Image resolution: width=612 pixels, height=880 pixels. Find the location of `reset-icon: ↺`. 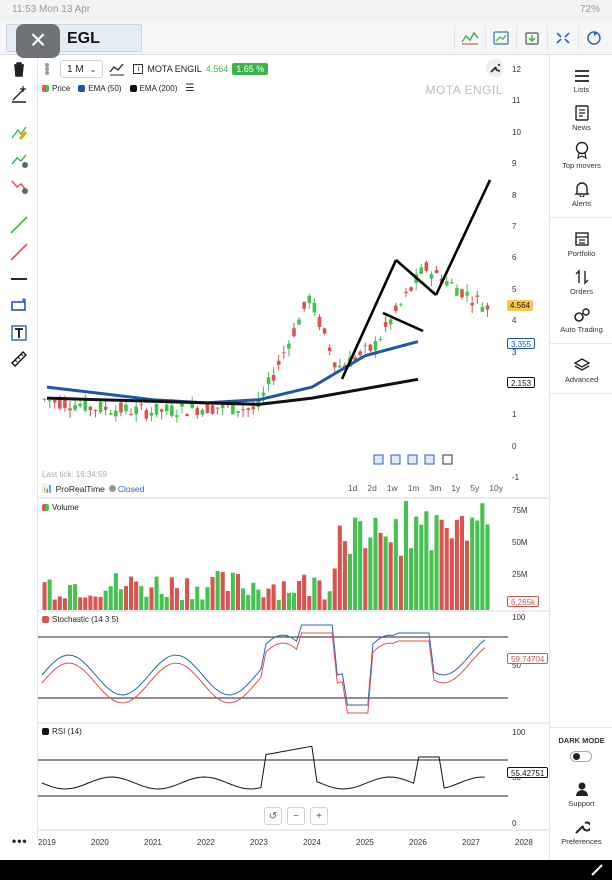

reset-icon: ↺ is located at coordinates (273, 816).